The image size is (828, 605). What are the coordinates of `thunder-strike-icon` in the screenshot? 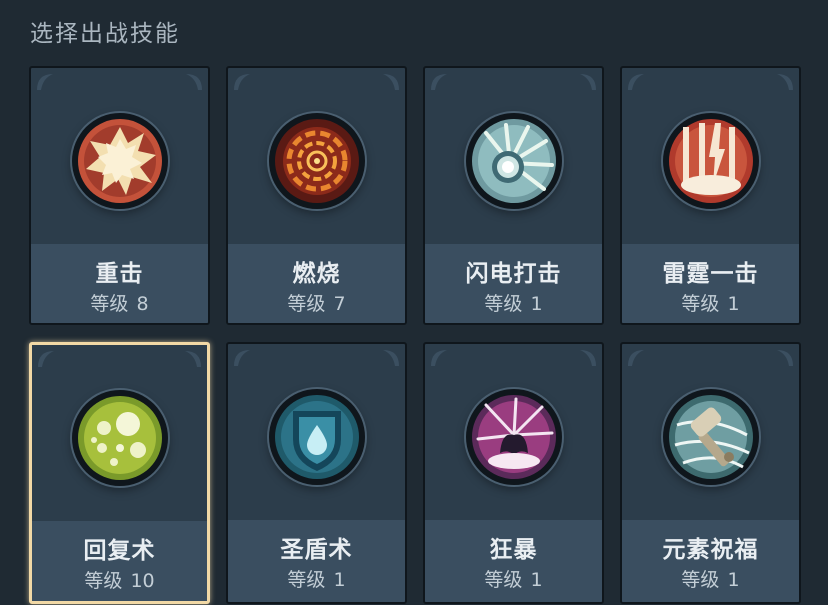 It's located at (710, 161).